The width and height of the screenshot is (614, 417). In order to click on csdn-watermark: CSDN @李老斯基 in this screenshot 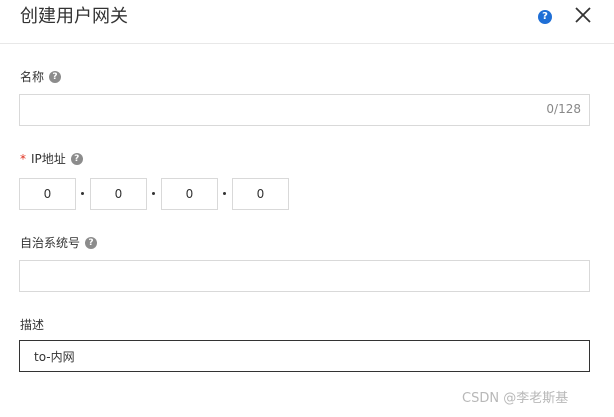, I will do `click(515, 398)`.